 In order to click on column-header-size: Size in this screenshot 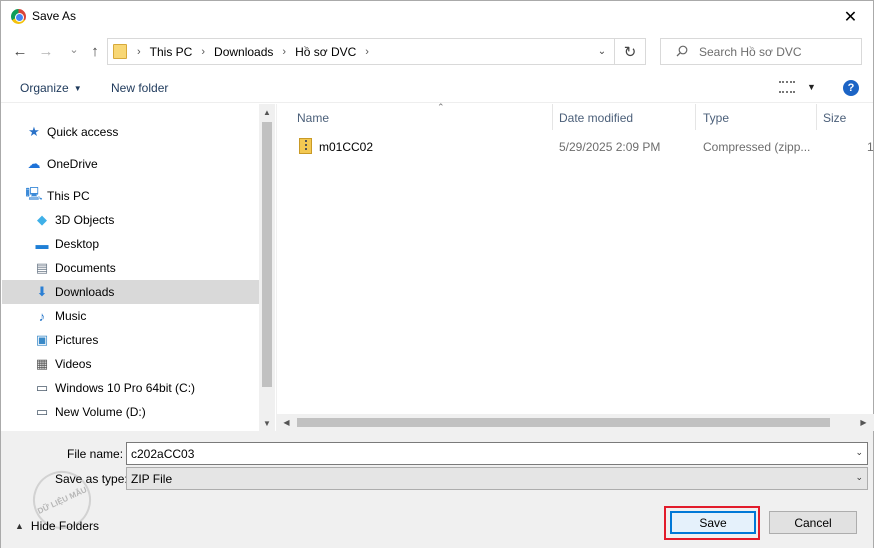, I will do `click(848, 117)`.